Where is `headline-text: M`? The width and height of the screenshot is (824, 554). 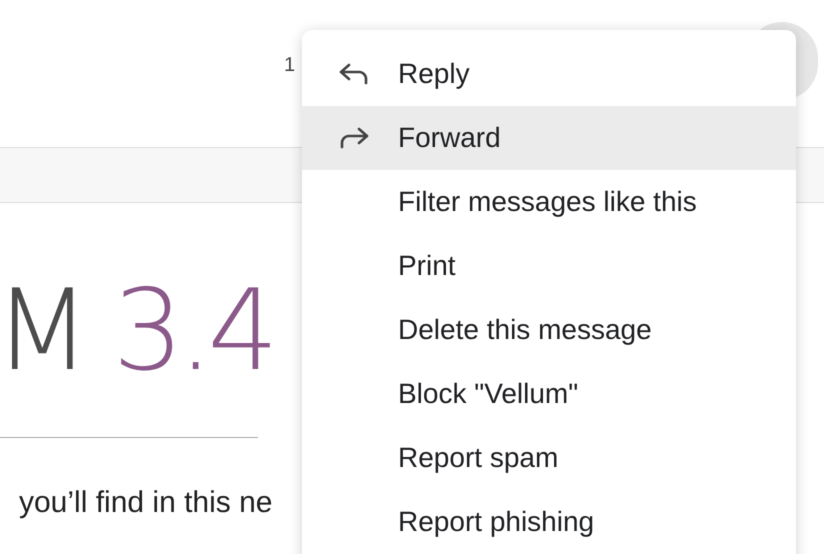
headline-text: M is located at coordinates (45, 331).